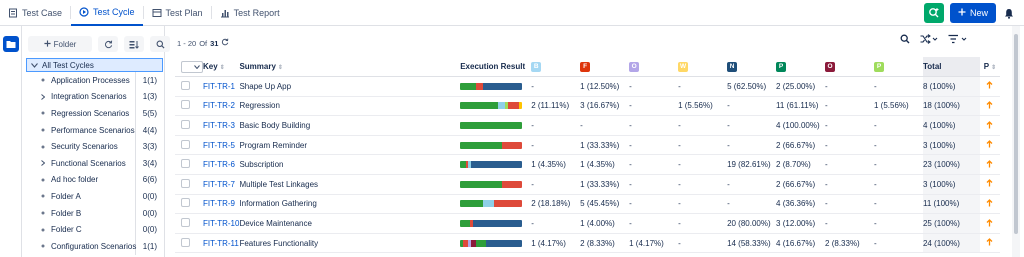  What do you see at coordinates (962, 13) in the screenshot?
I see `plus-icon` at bounding box center [962, 13].